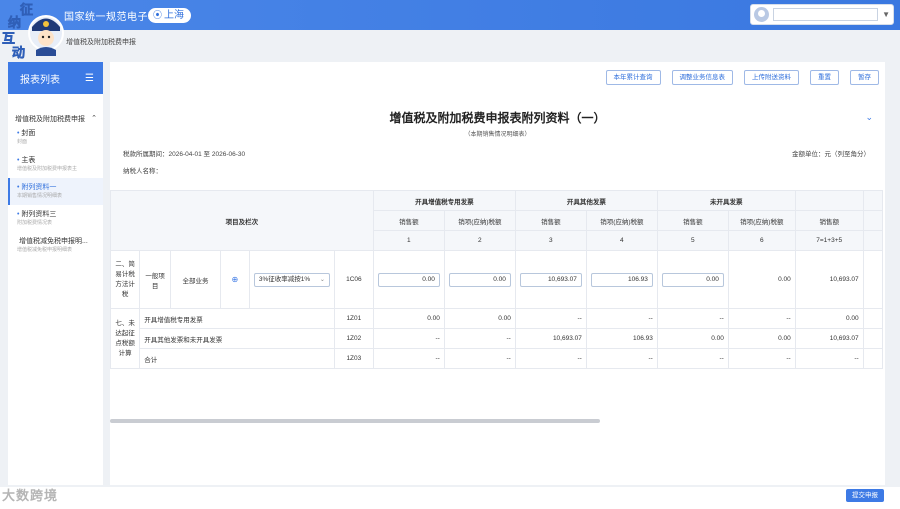  I want to click on row-label: 开具其他发票和未开具发票, so click(237, 338).